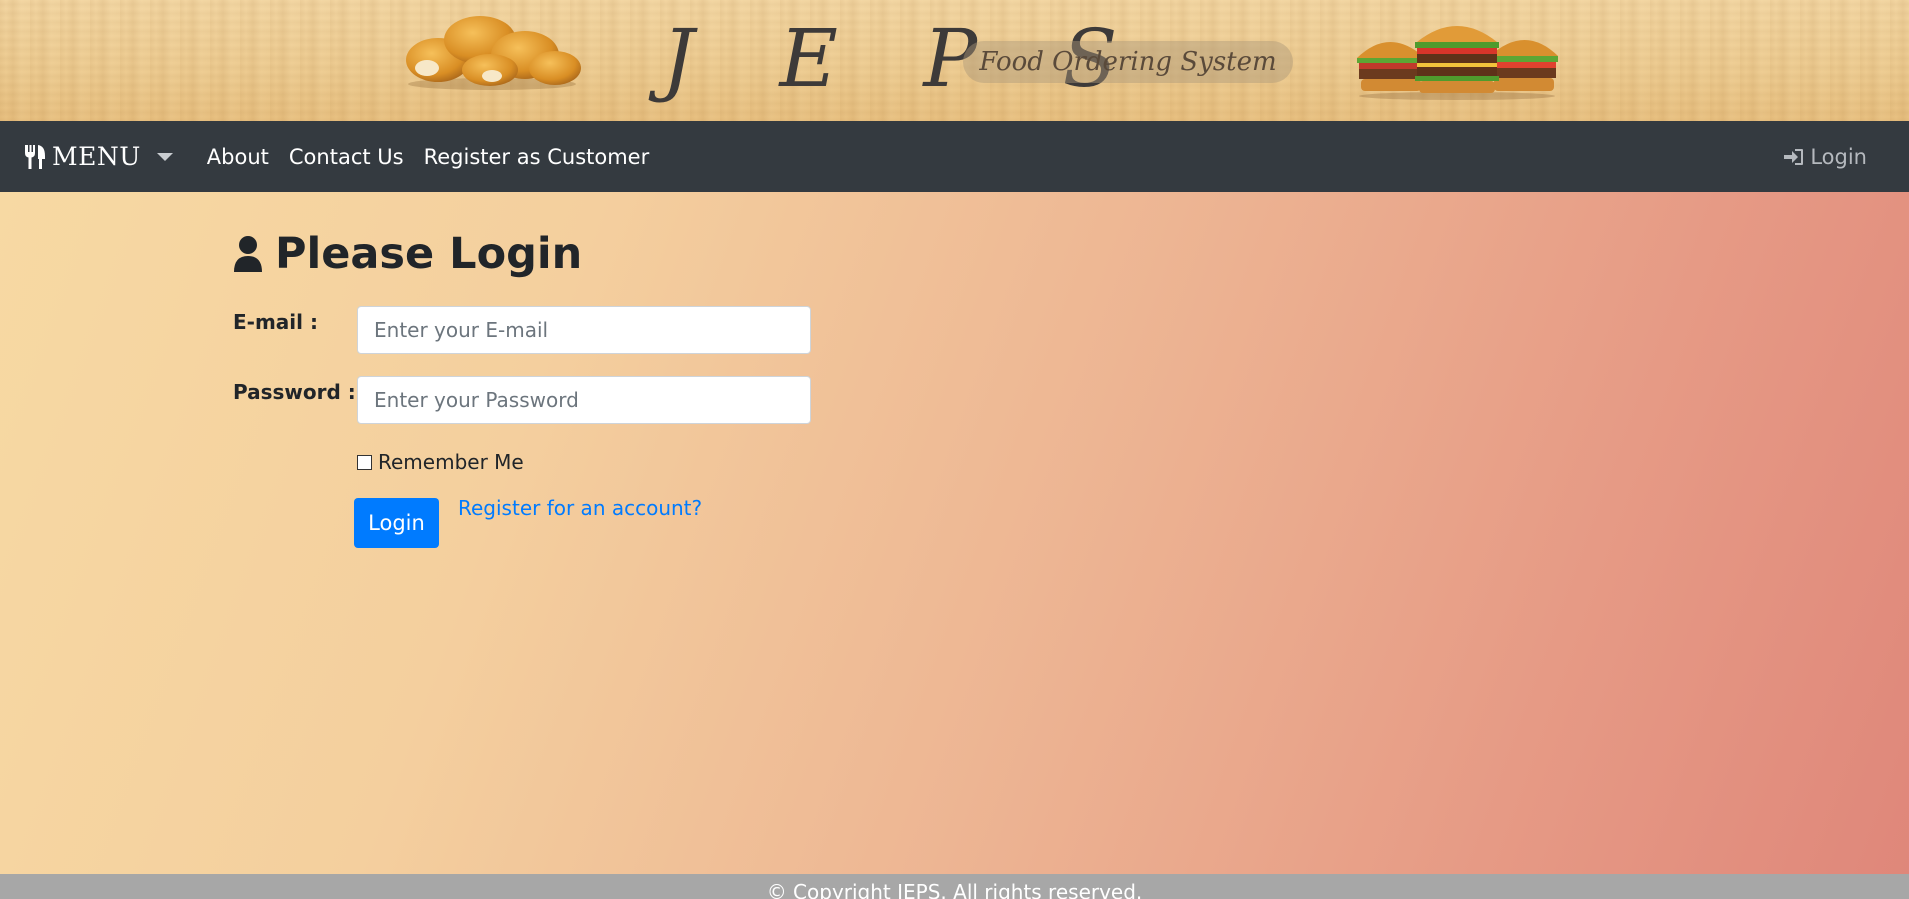 This screenshot has height=899, width=1909. Describe the element at coordinates (248, 254) in the screenshot. I see `user-icon` at that location.